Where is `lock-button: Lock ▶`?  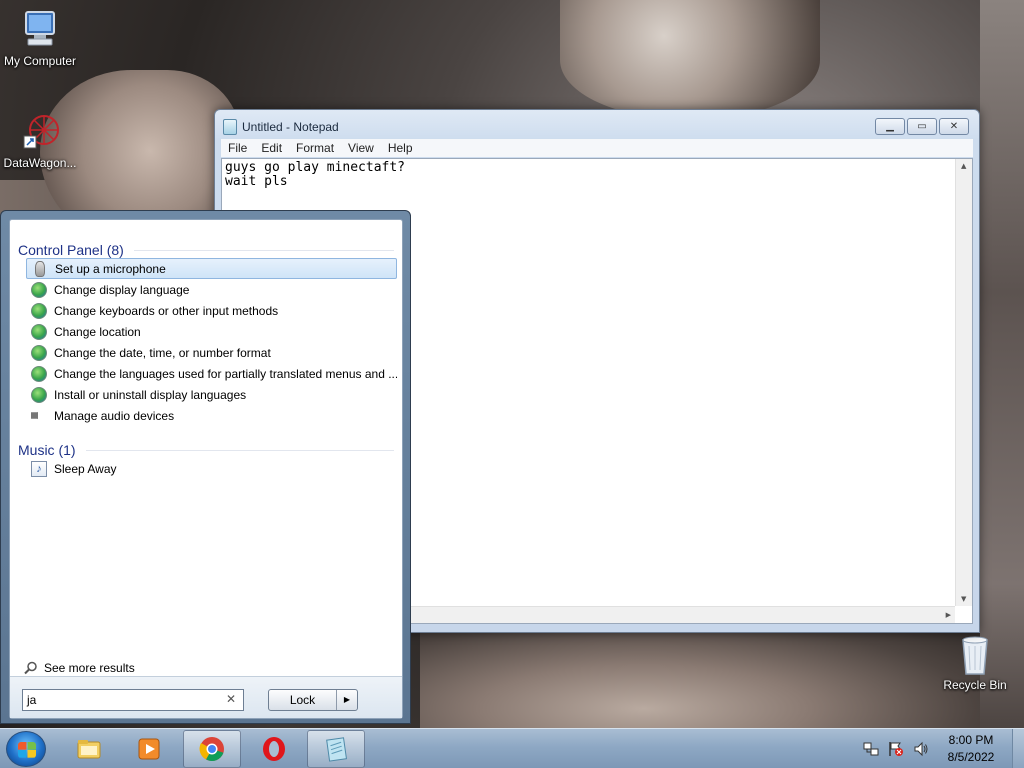 lock-button: Lock ▶ is located at coordinates (313, 700).